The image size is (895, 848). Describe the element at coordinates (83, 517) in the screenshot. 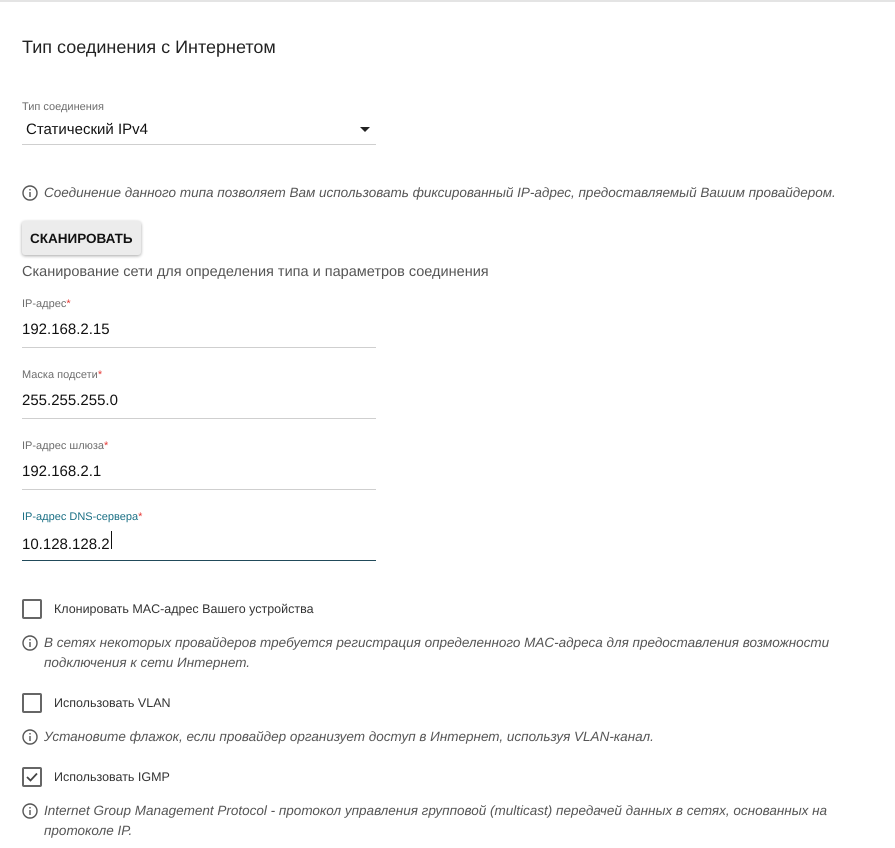

I see `field-label: IP-адрес DNS-сервера*` at that location.